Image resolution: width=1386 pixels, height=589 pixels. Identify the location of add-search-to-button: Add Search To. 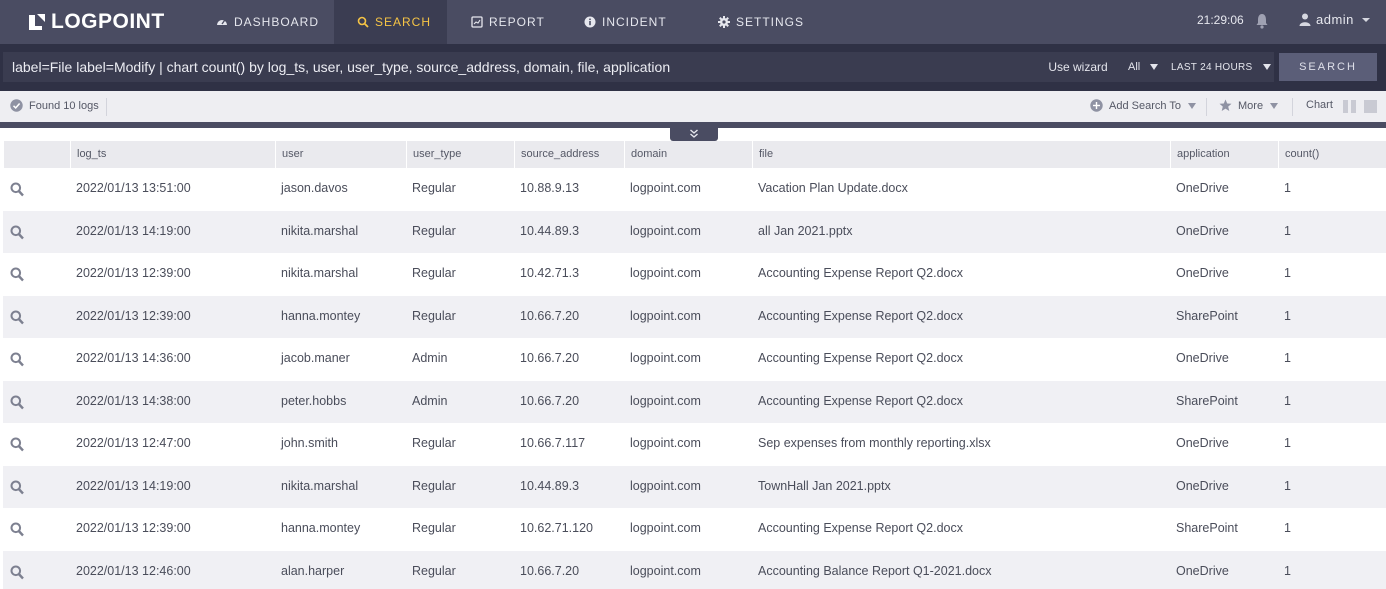
(1143, 105).